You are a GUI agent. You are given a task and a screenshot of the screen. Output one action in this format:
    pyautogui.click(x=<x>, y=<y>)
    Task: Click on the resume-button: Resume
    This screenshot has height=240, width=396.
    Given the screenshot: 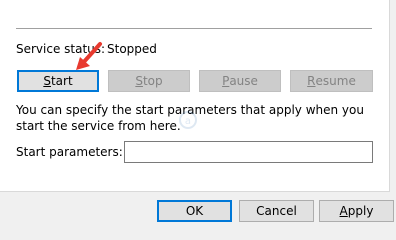 What is the action you would take?
    pyautogui.click(x=331, y=81)
    